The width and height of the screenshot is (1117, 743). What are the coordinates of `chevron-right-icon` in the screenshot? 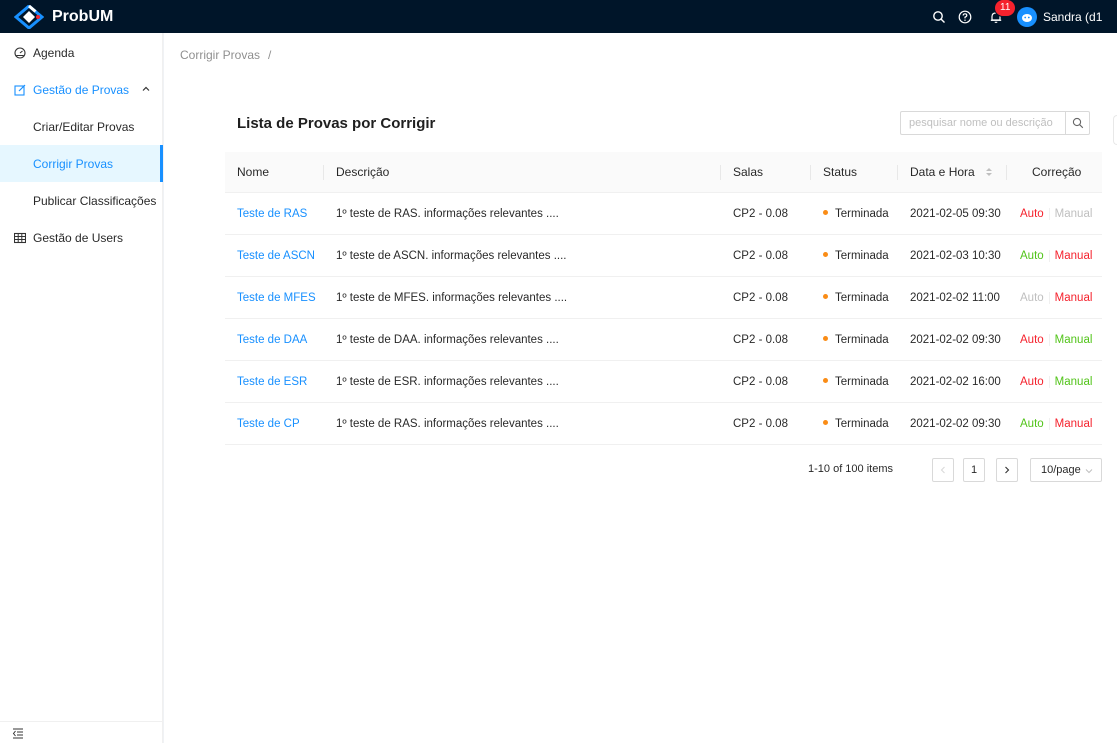 It's located at (1007, 470).